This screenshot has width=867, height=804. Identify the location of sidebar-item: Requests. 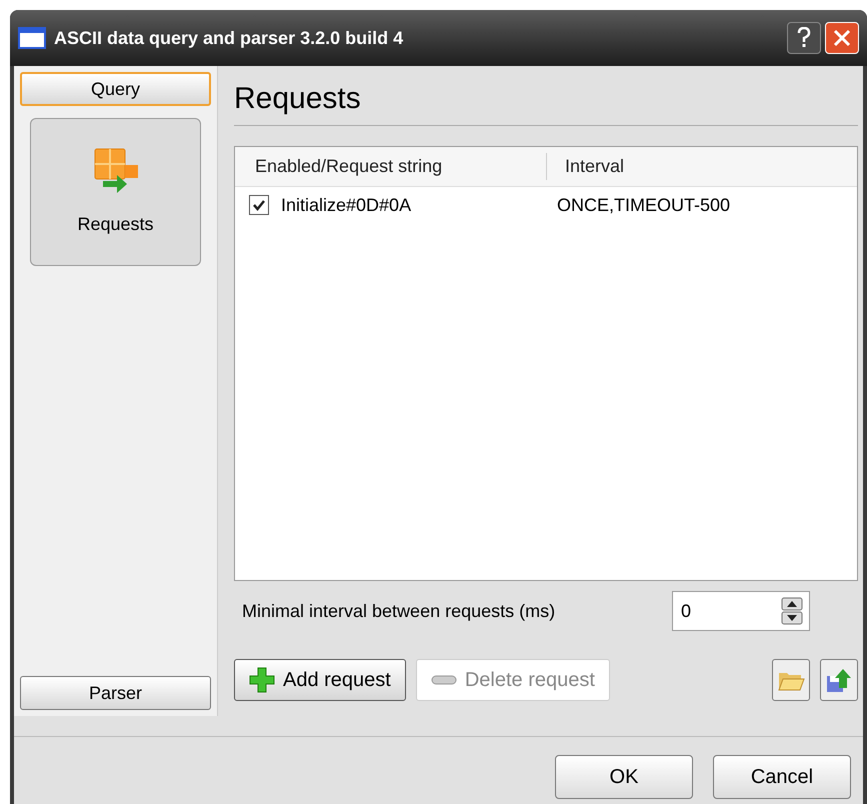
(115, 192).